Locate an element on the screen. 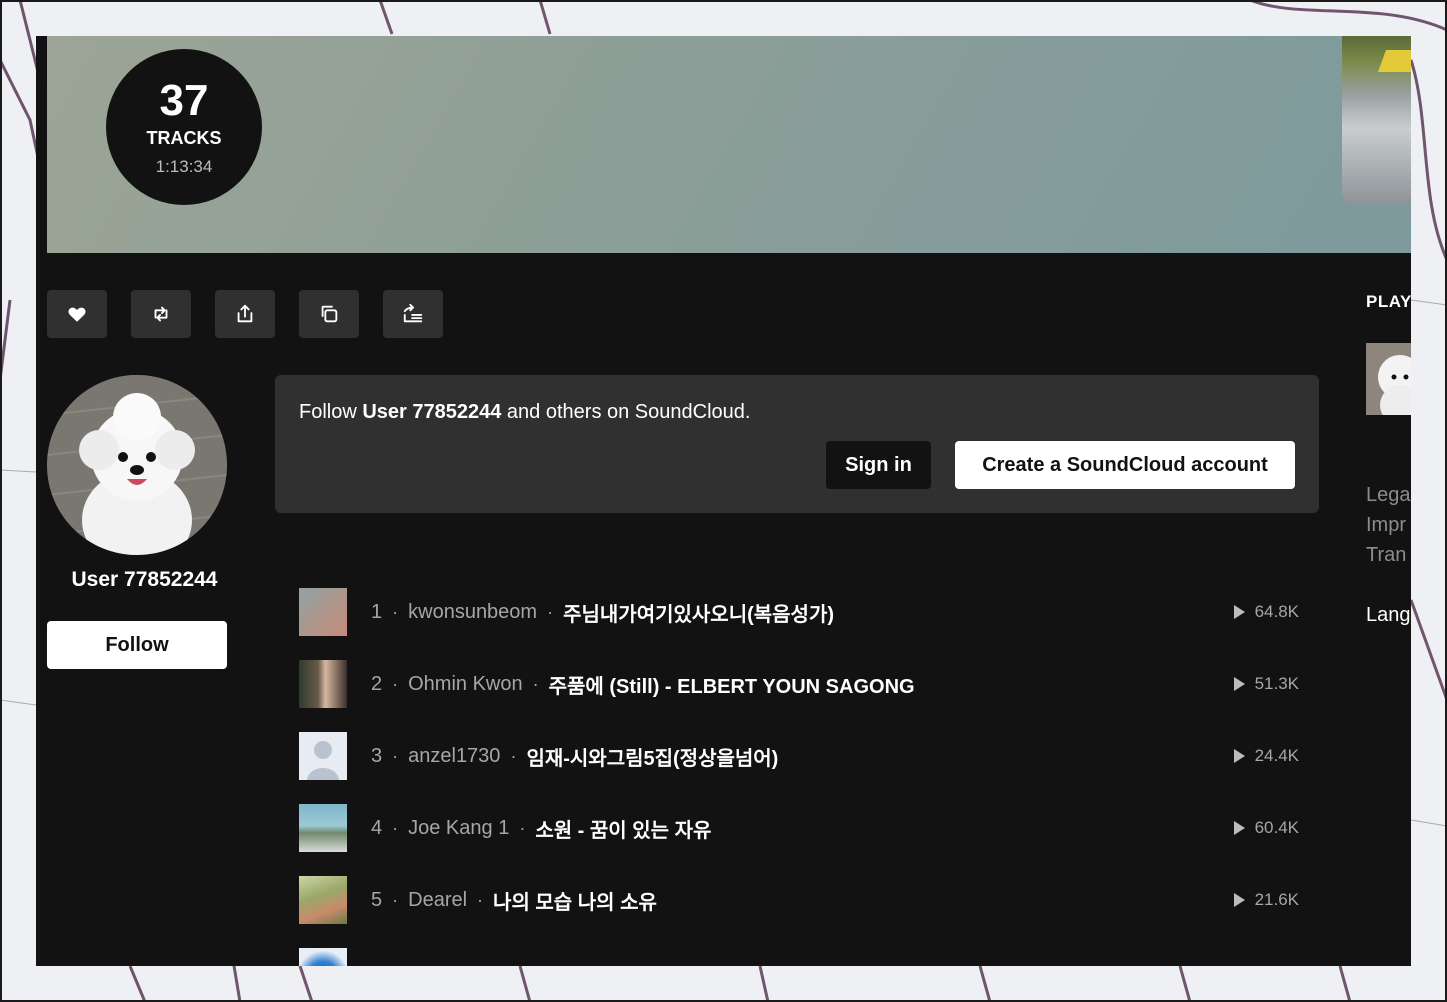 Image resolution: width=1447 pixels, height=1002 pixels. track-artist: kwonsunbeom is located at coordinates (472, 612).